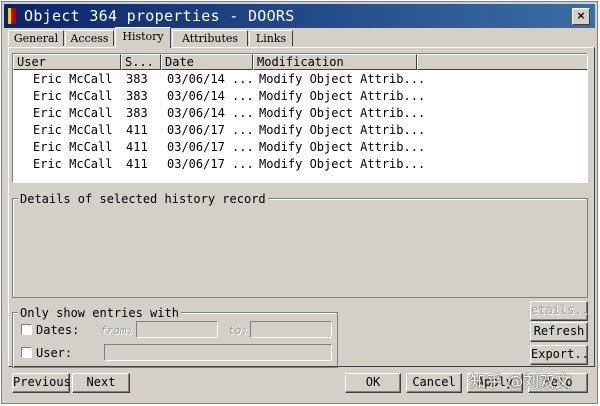  I want to click on tab-history: History, so click(143, 37).